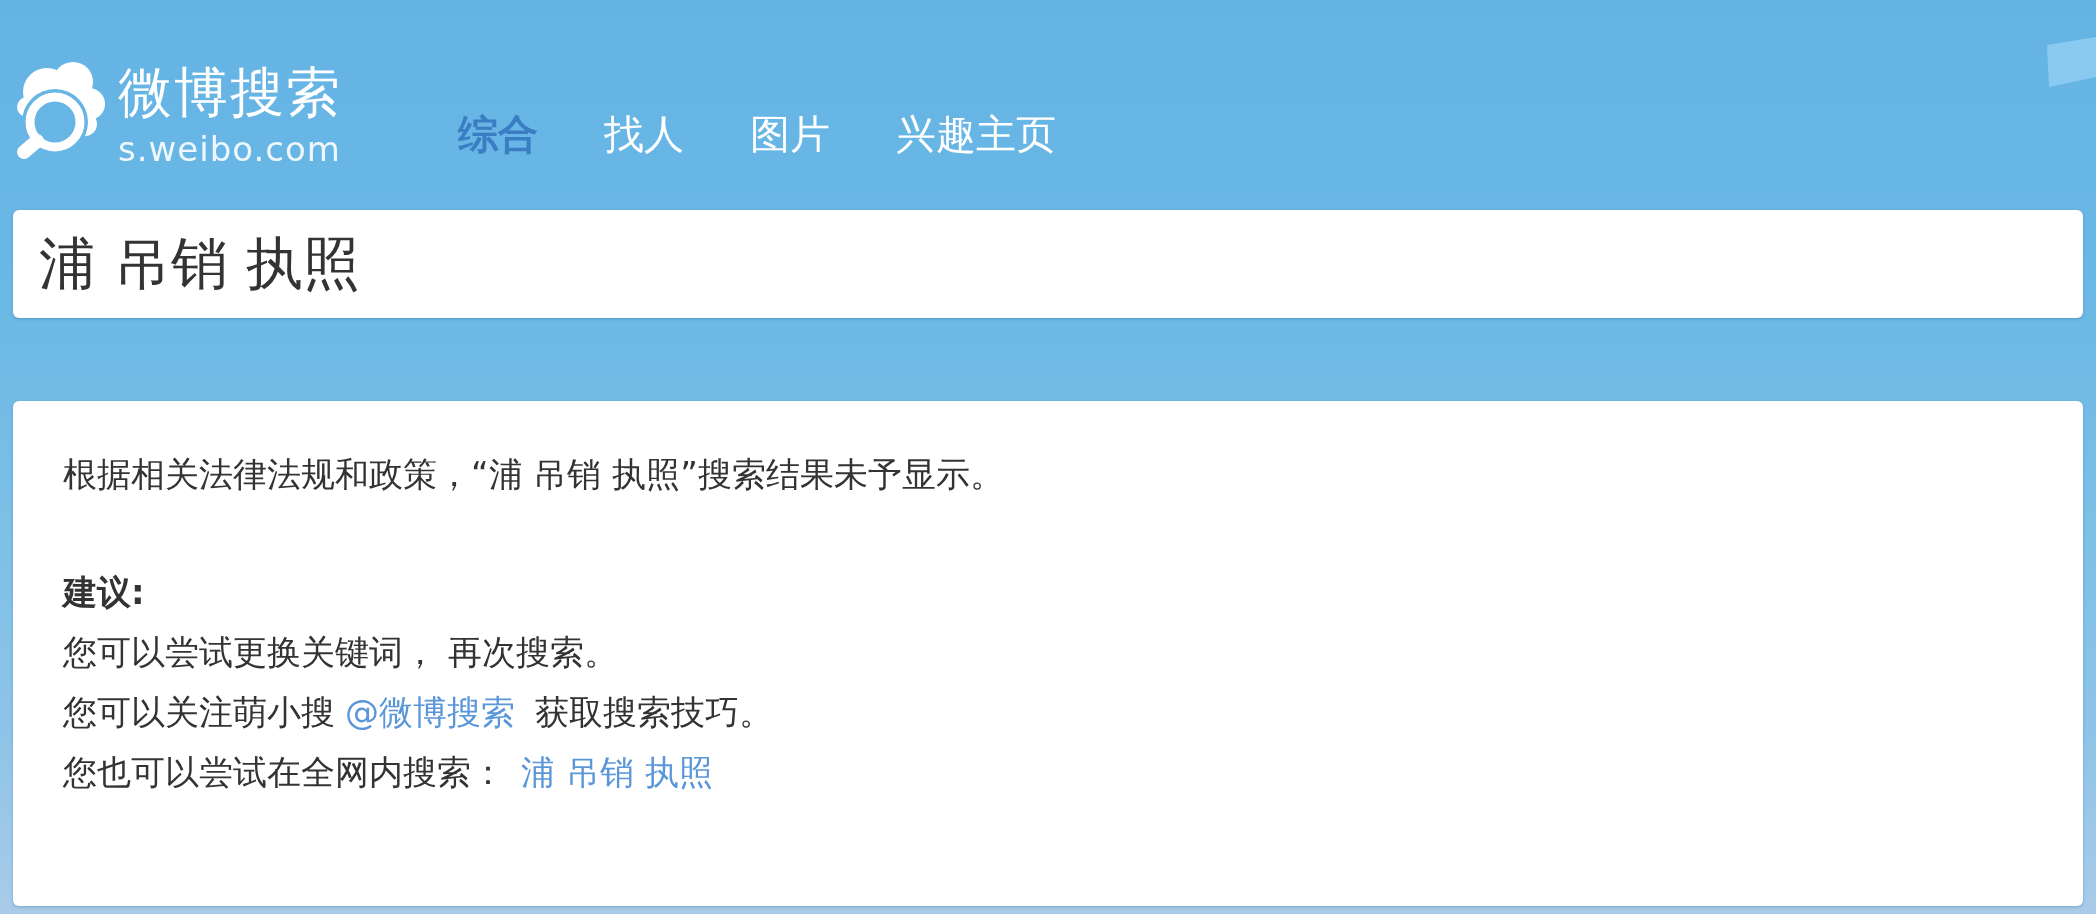  Describe the element at coordinates (617, 772) in the screenshot. I see `suggestion-link: 浦 吊销 执照` at that location.